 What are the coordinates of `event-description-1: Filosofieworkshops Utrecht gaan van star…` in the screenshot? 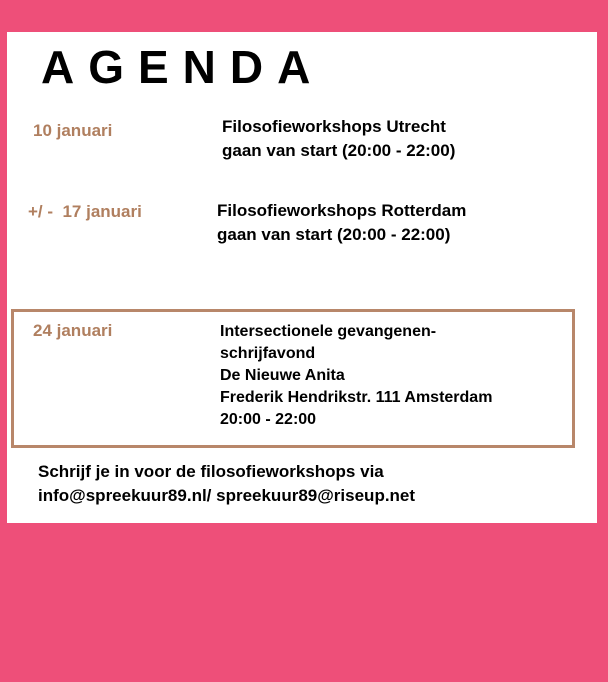 It's located at (338, 139).